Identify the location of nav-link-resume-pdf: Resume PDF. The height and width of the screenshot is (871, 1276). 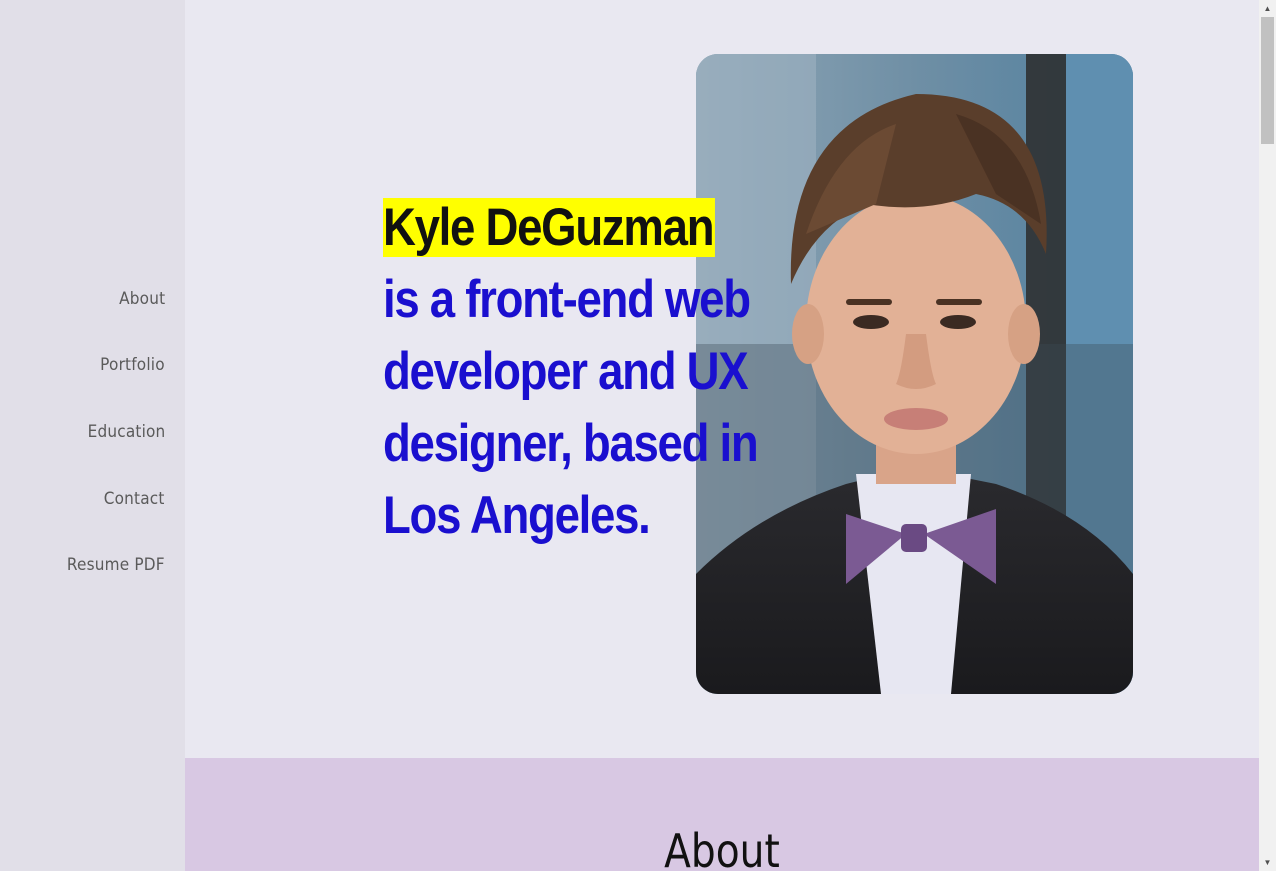
(116, 565).